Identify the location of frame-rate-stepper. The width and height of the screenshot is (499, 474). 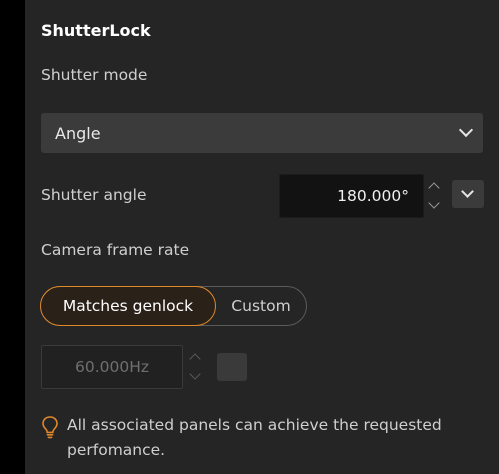
(195, 367).